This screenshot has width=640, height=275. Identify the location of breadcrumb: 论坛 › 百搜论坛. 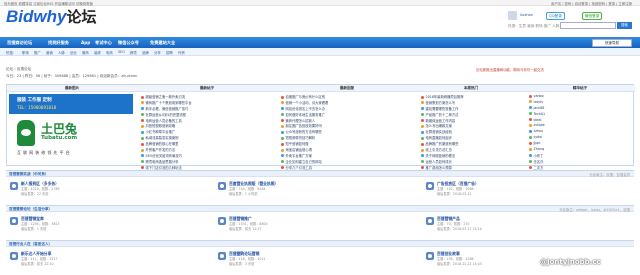
(18, 69).